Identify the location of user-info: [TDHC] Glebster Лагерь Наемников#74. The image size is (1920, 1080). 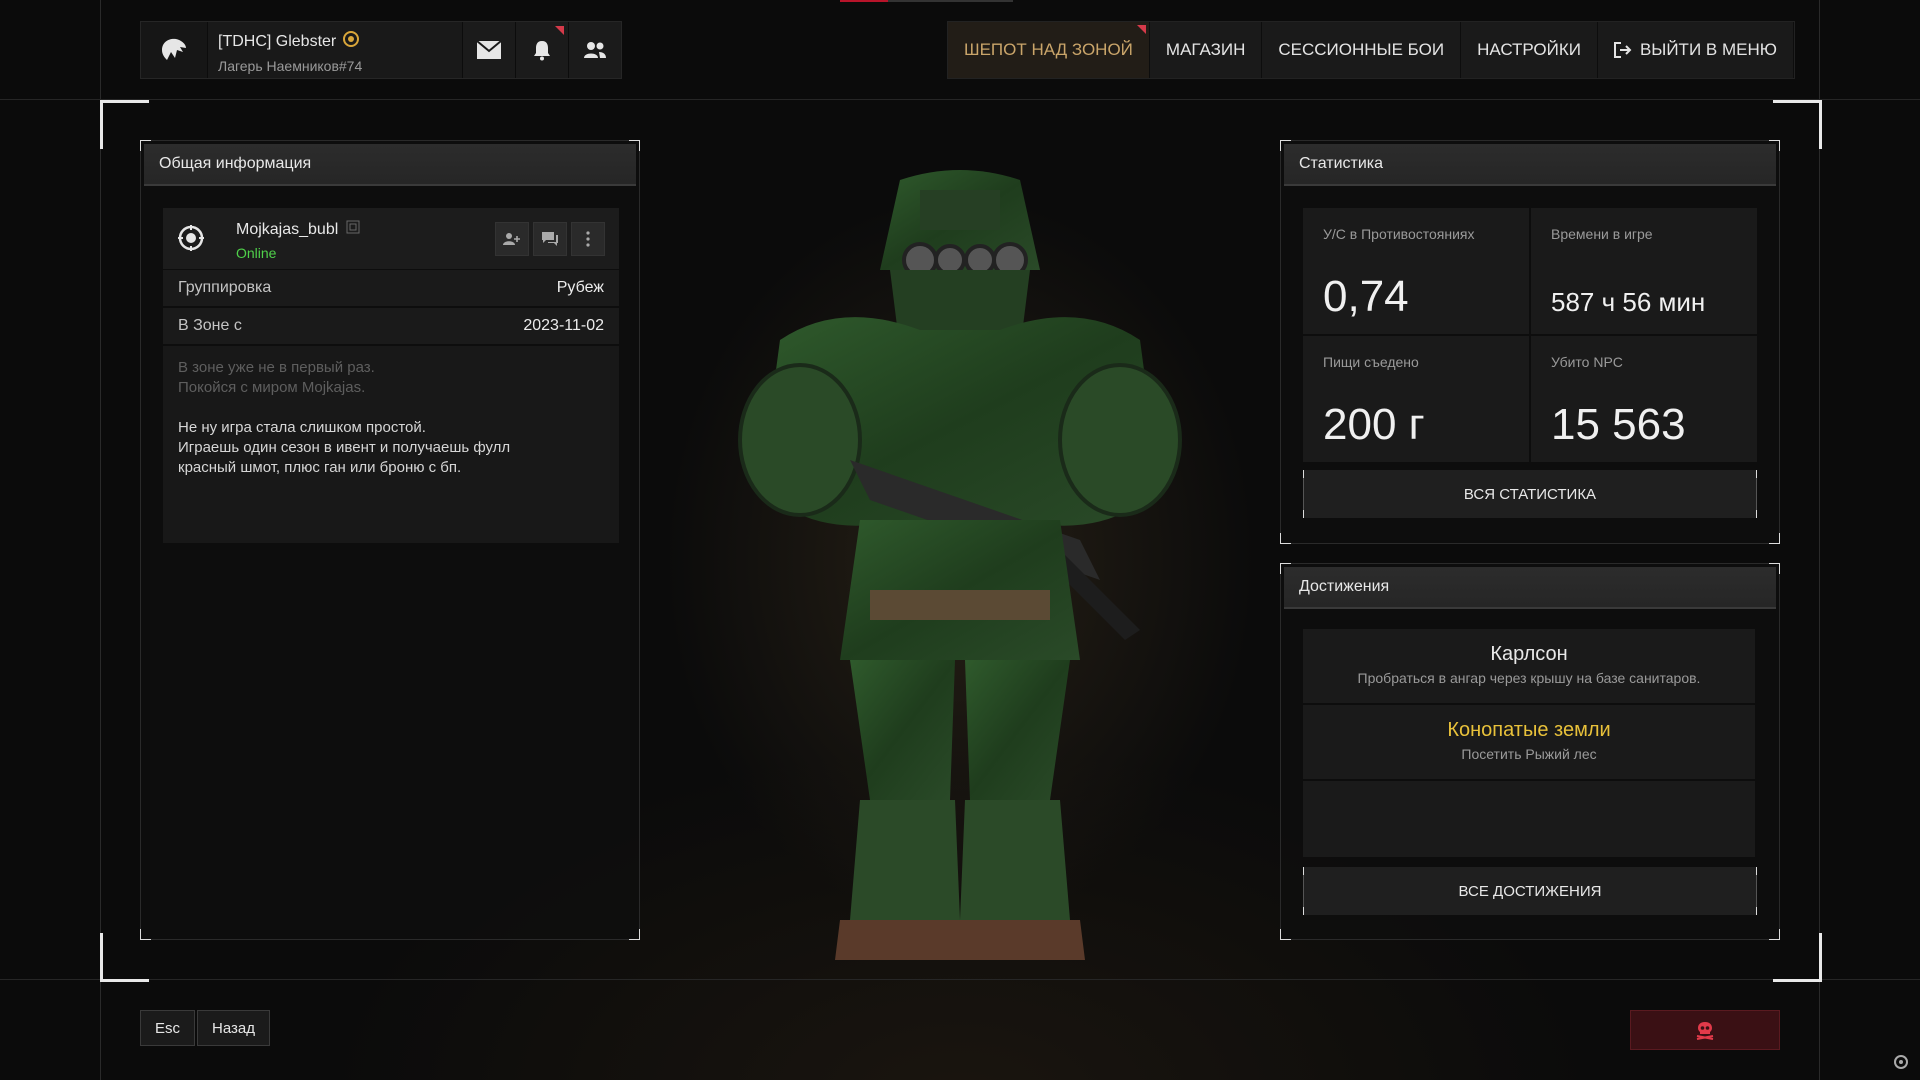
(335, 50).